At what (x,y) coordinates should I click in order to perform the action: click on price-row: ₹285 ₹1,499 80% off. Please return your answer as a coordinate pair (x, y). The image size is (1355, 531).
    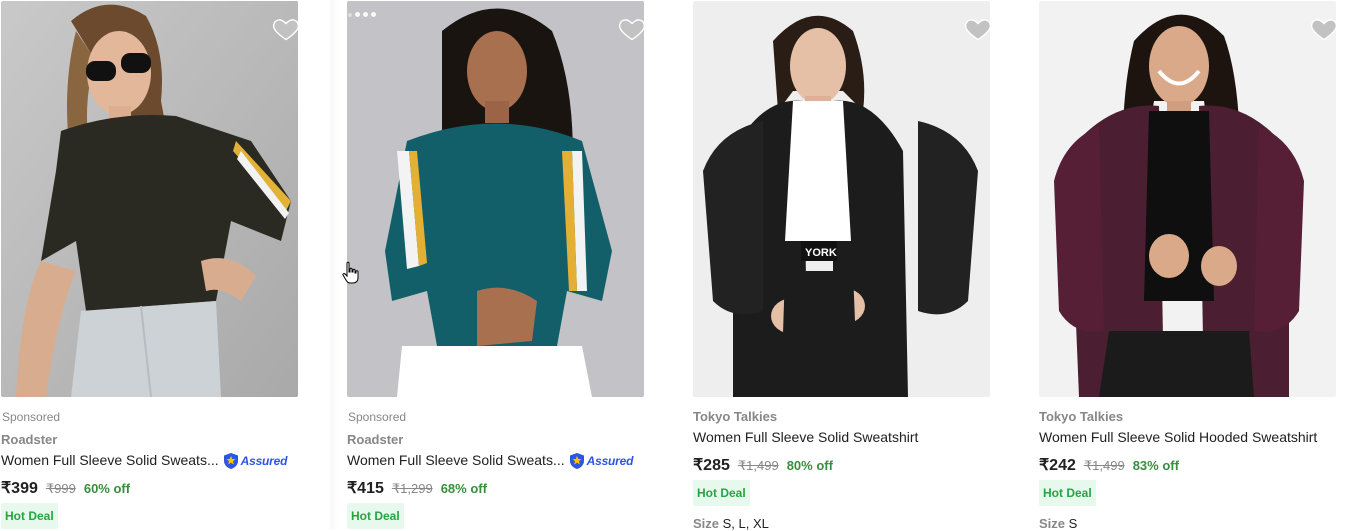
    Looking at the image, I should click on (763, 465).